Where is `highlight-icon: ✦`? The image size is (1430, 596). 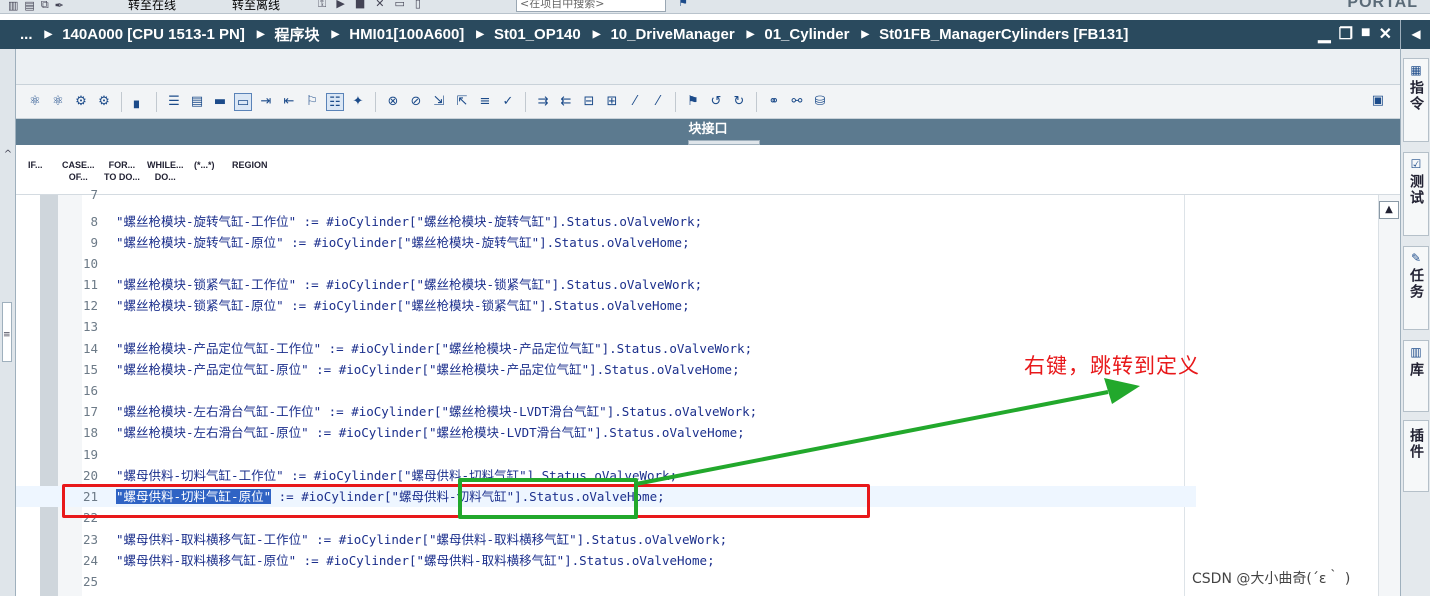 highlight-icon: ✦ is located at coordinates (358, 102).